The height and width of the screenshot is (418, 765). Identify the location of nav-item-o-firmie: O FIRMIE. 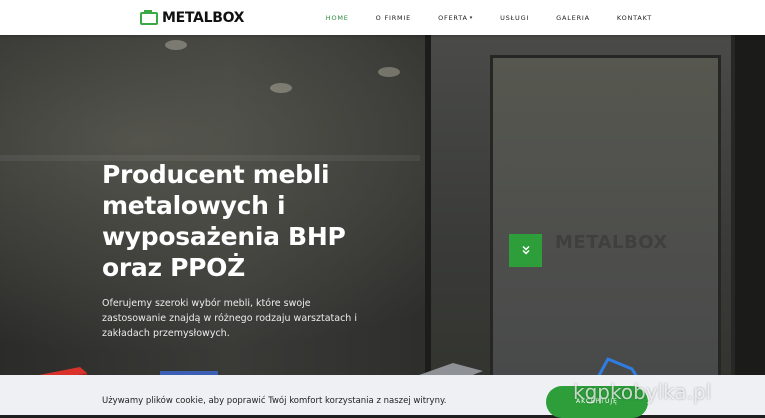
(393, 18).